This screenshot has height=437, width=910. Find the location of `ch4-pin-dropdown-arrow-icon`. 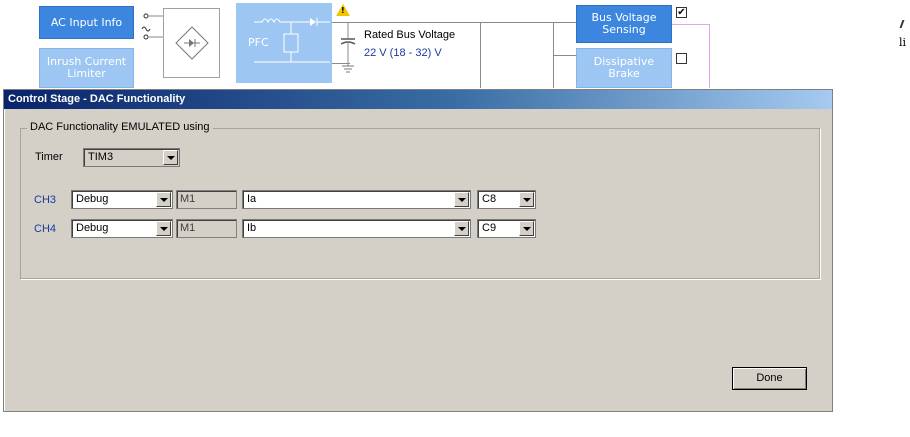

ch4-pin-dropdown-arrow-icon is located at coordinates (526, 228).